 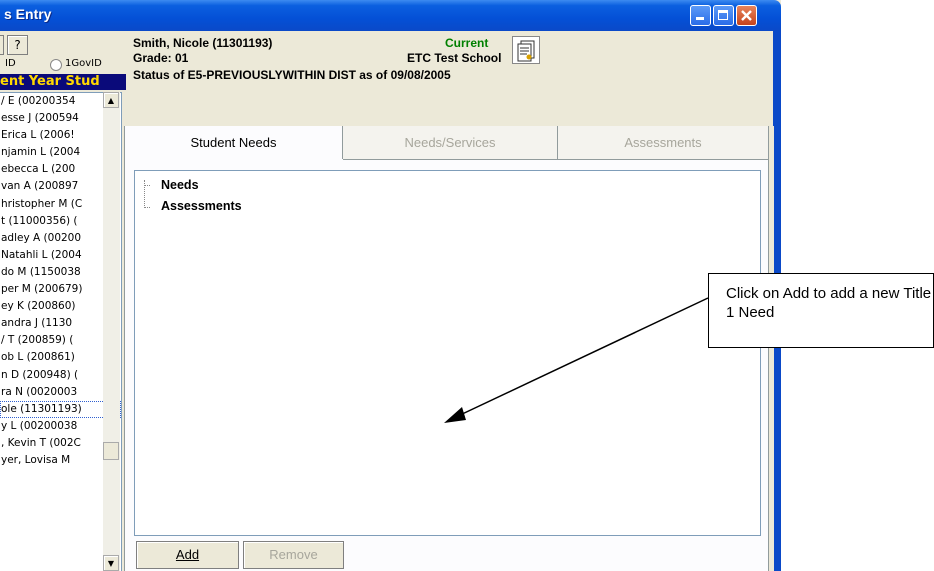 What do you see at coordinates (576, 360) in the screenshot?
I see `callout-arrow` at bounding box center [576, 360].